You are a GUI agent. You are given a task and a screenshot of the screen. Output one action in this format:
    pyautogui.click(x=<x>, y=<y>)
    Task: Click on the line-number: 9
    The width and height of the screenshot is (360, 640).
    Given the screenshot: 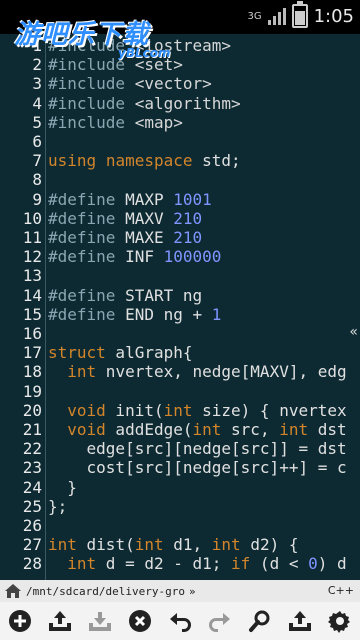 What is the action you would take?
    pyautogui.click(x=37, y=199)
    